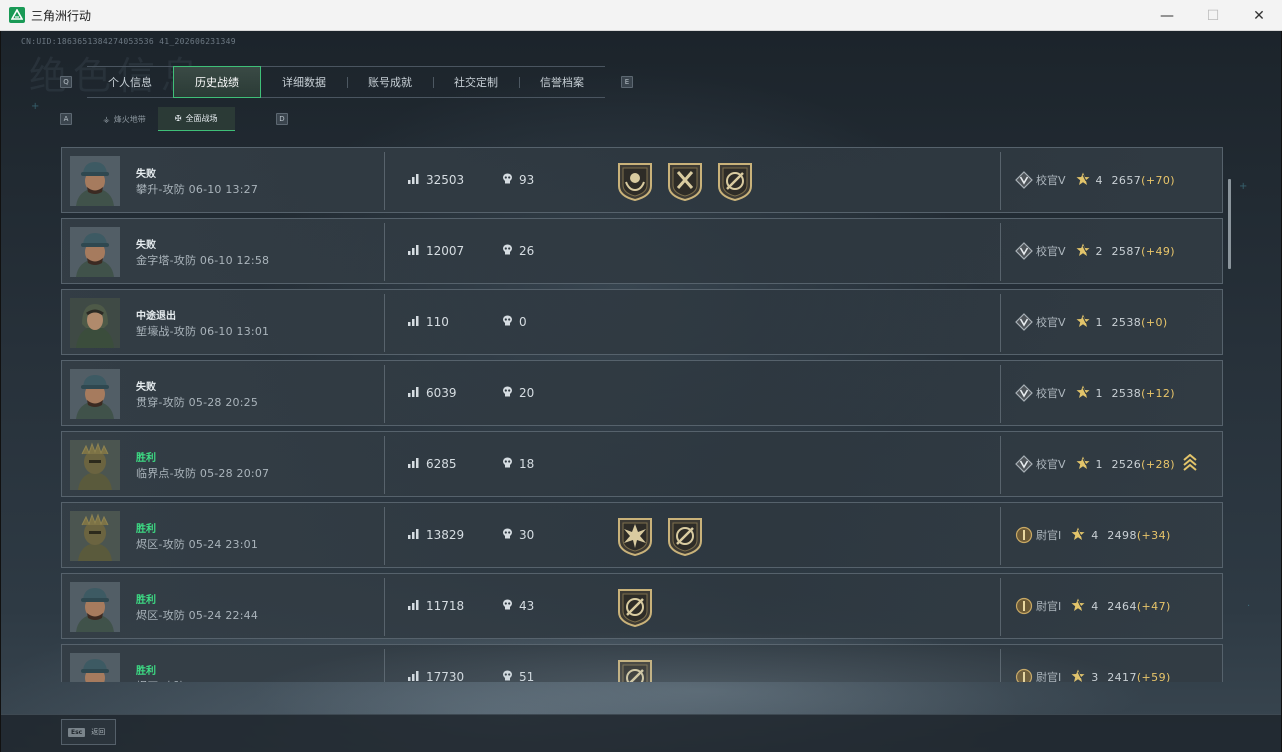 This screenshot has height=752, width=1282. I want to click on mode-subtab-bar: ⚶ 烽火地带 ✠ 全面战场, so click(163, 119).